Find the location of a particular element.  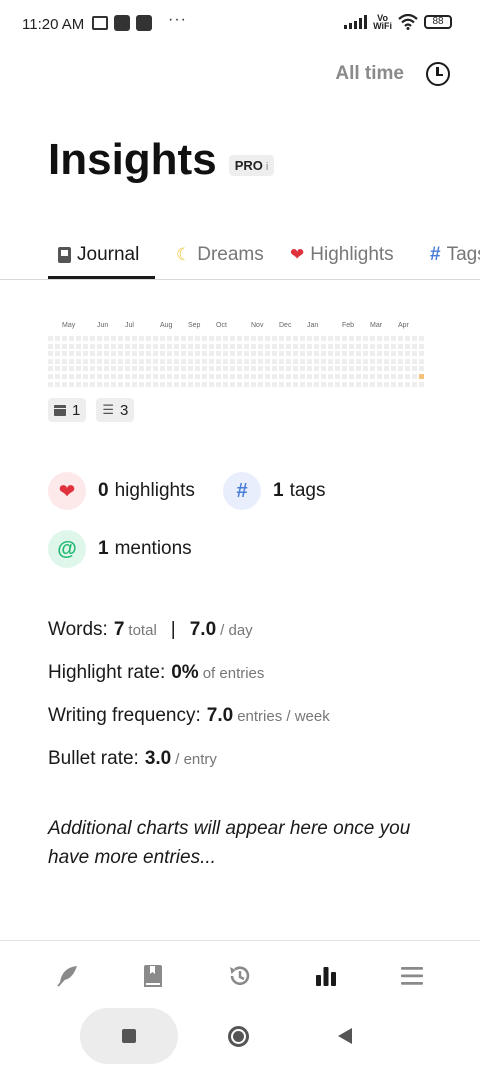

home-icon is located at coordinates (238, 1036).